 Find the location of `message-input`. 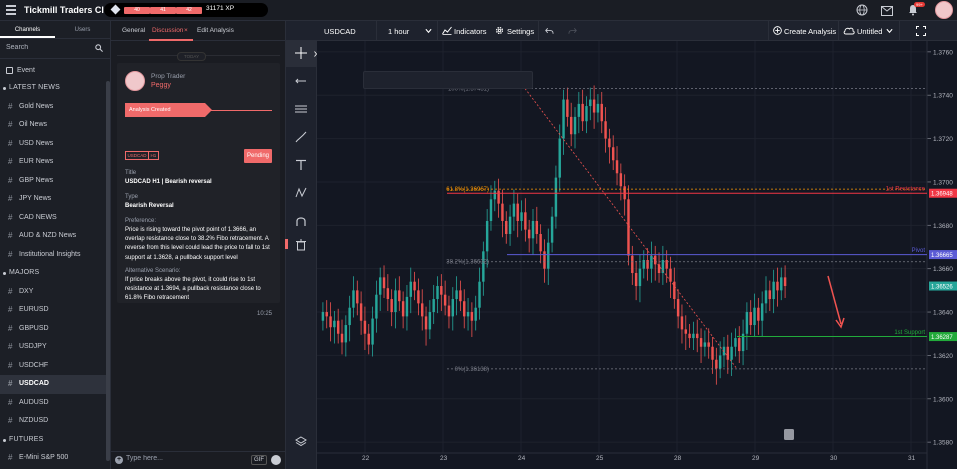

message-input is located at coordinates (181, 458).